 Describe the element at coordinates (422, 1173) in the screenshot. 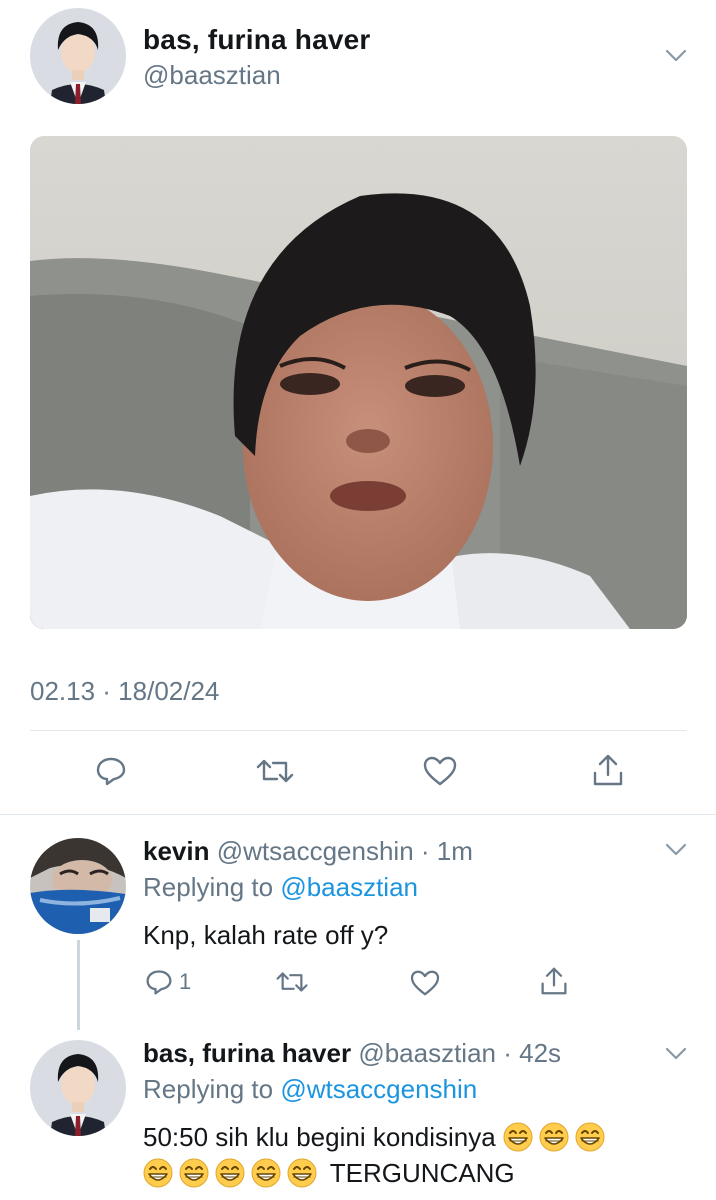

I see `reply-text-suffix: TERGUNCANG` at that location.